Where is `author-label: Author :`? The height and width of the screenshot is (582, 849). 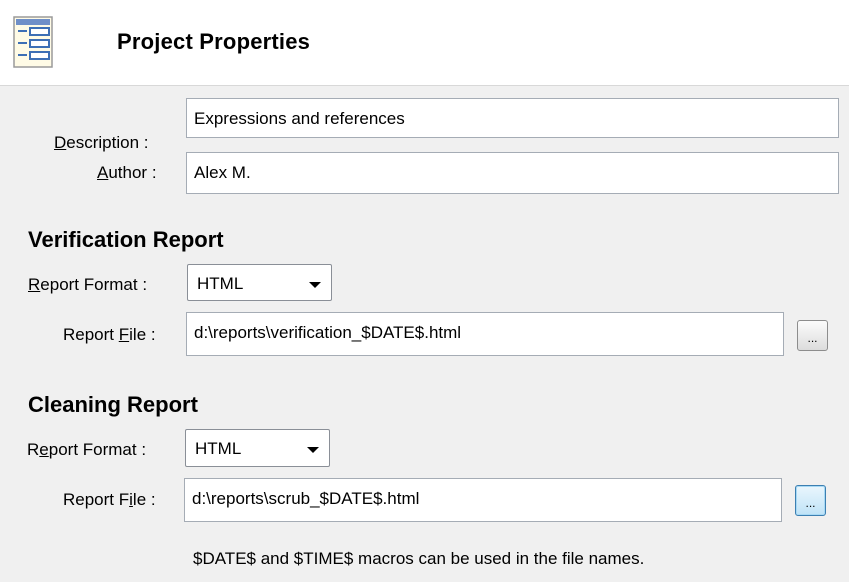
author-label: Author : is located at coordinates (127, 173).